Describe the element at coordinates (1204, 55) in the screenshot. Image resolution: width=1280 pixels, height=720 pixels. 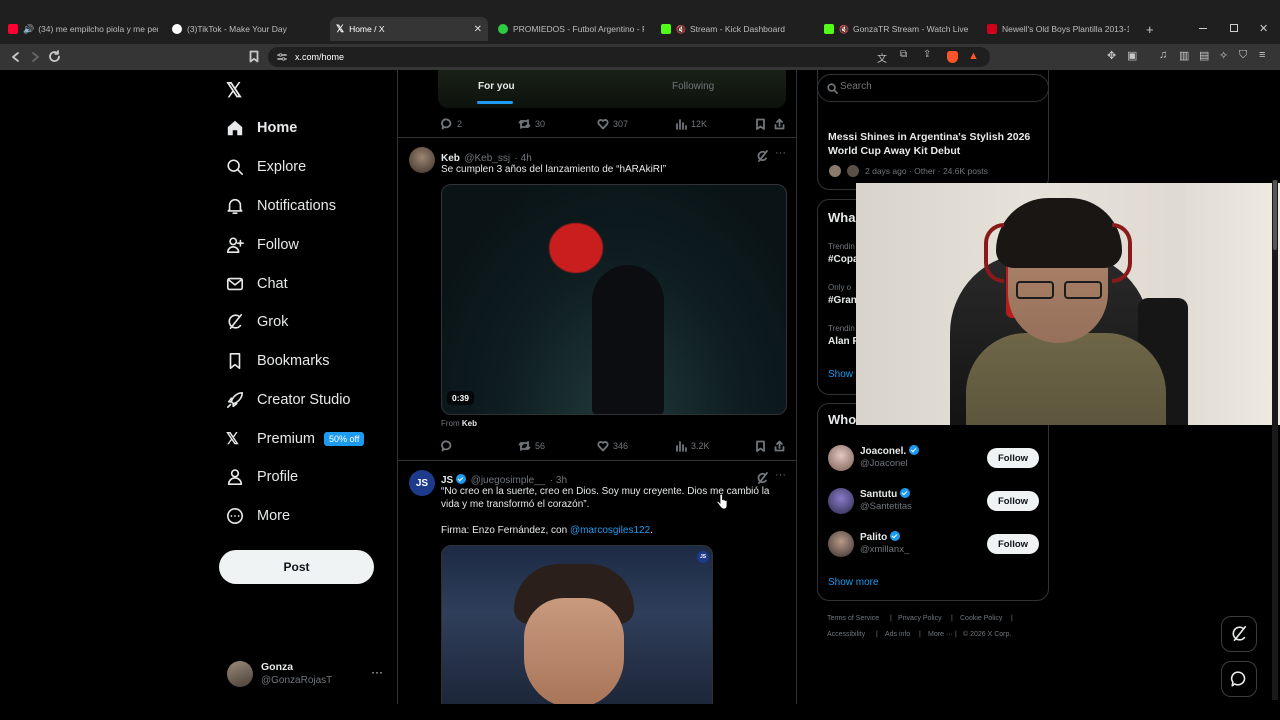
I see `wallet-icon: ▤` at that location.